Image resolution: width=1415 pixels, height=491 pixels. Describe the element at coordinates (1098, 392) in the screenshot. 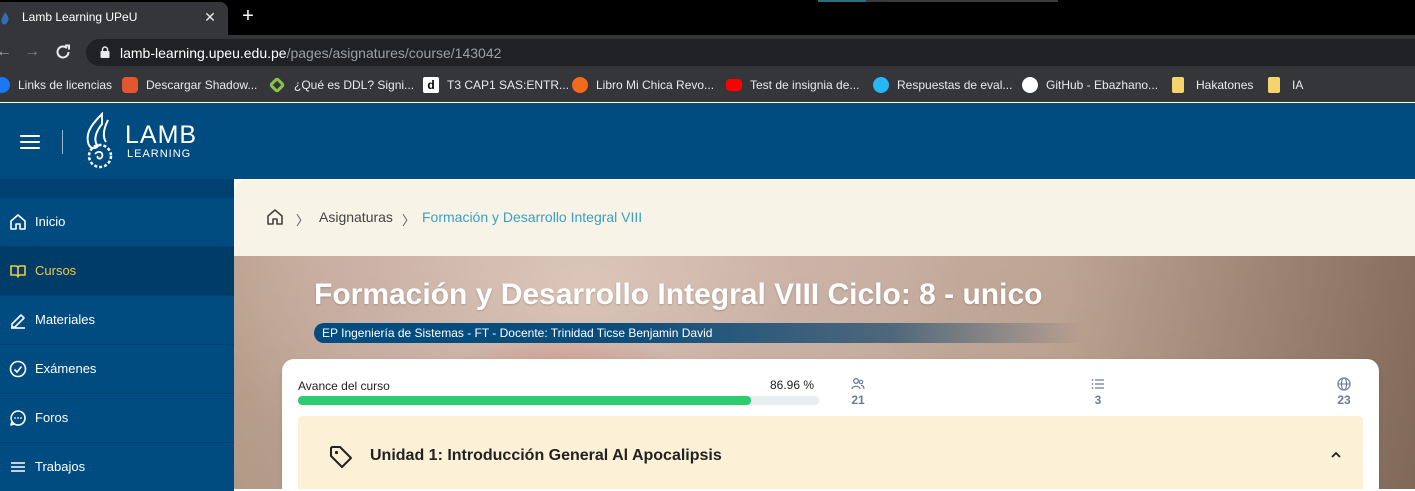

I see `stat-units: 3` at that location.